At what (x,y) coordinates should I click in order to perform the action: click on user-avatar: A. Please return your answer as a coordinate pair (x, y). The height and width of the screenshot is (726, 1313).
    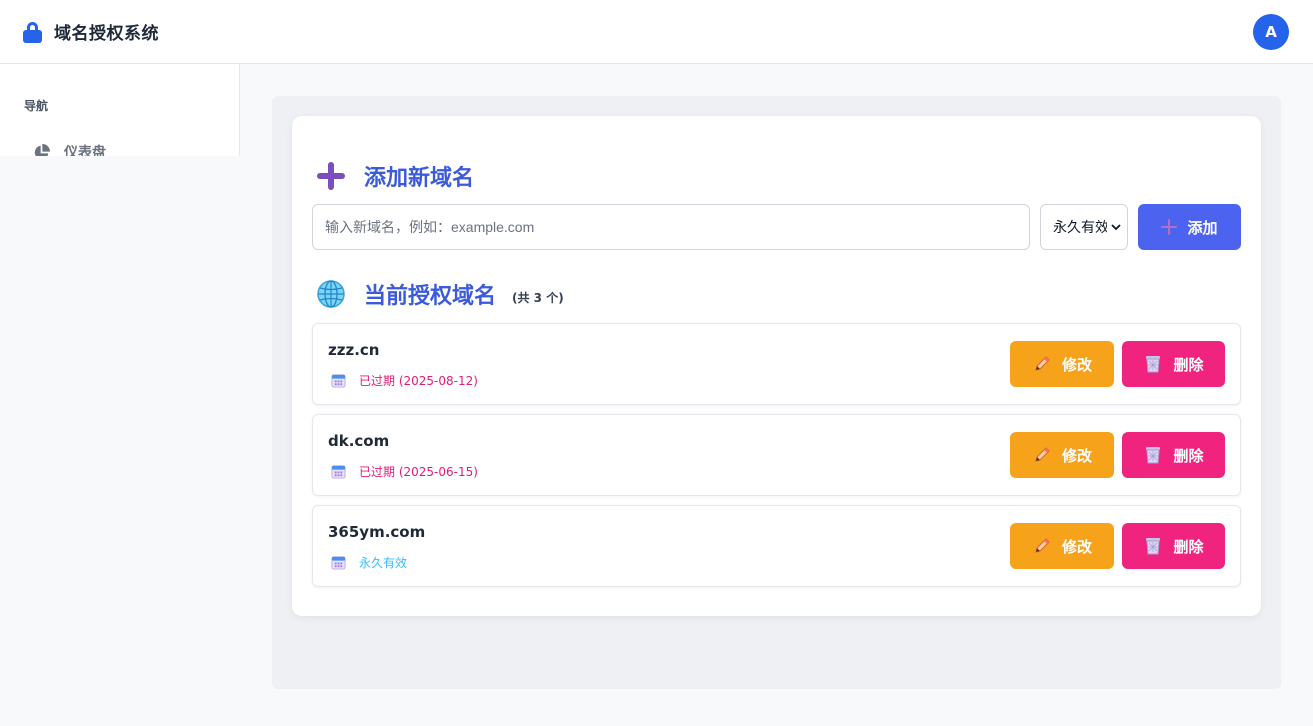
    Looking at the image, I should click on (1271, 32).